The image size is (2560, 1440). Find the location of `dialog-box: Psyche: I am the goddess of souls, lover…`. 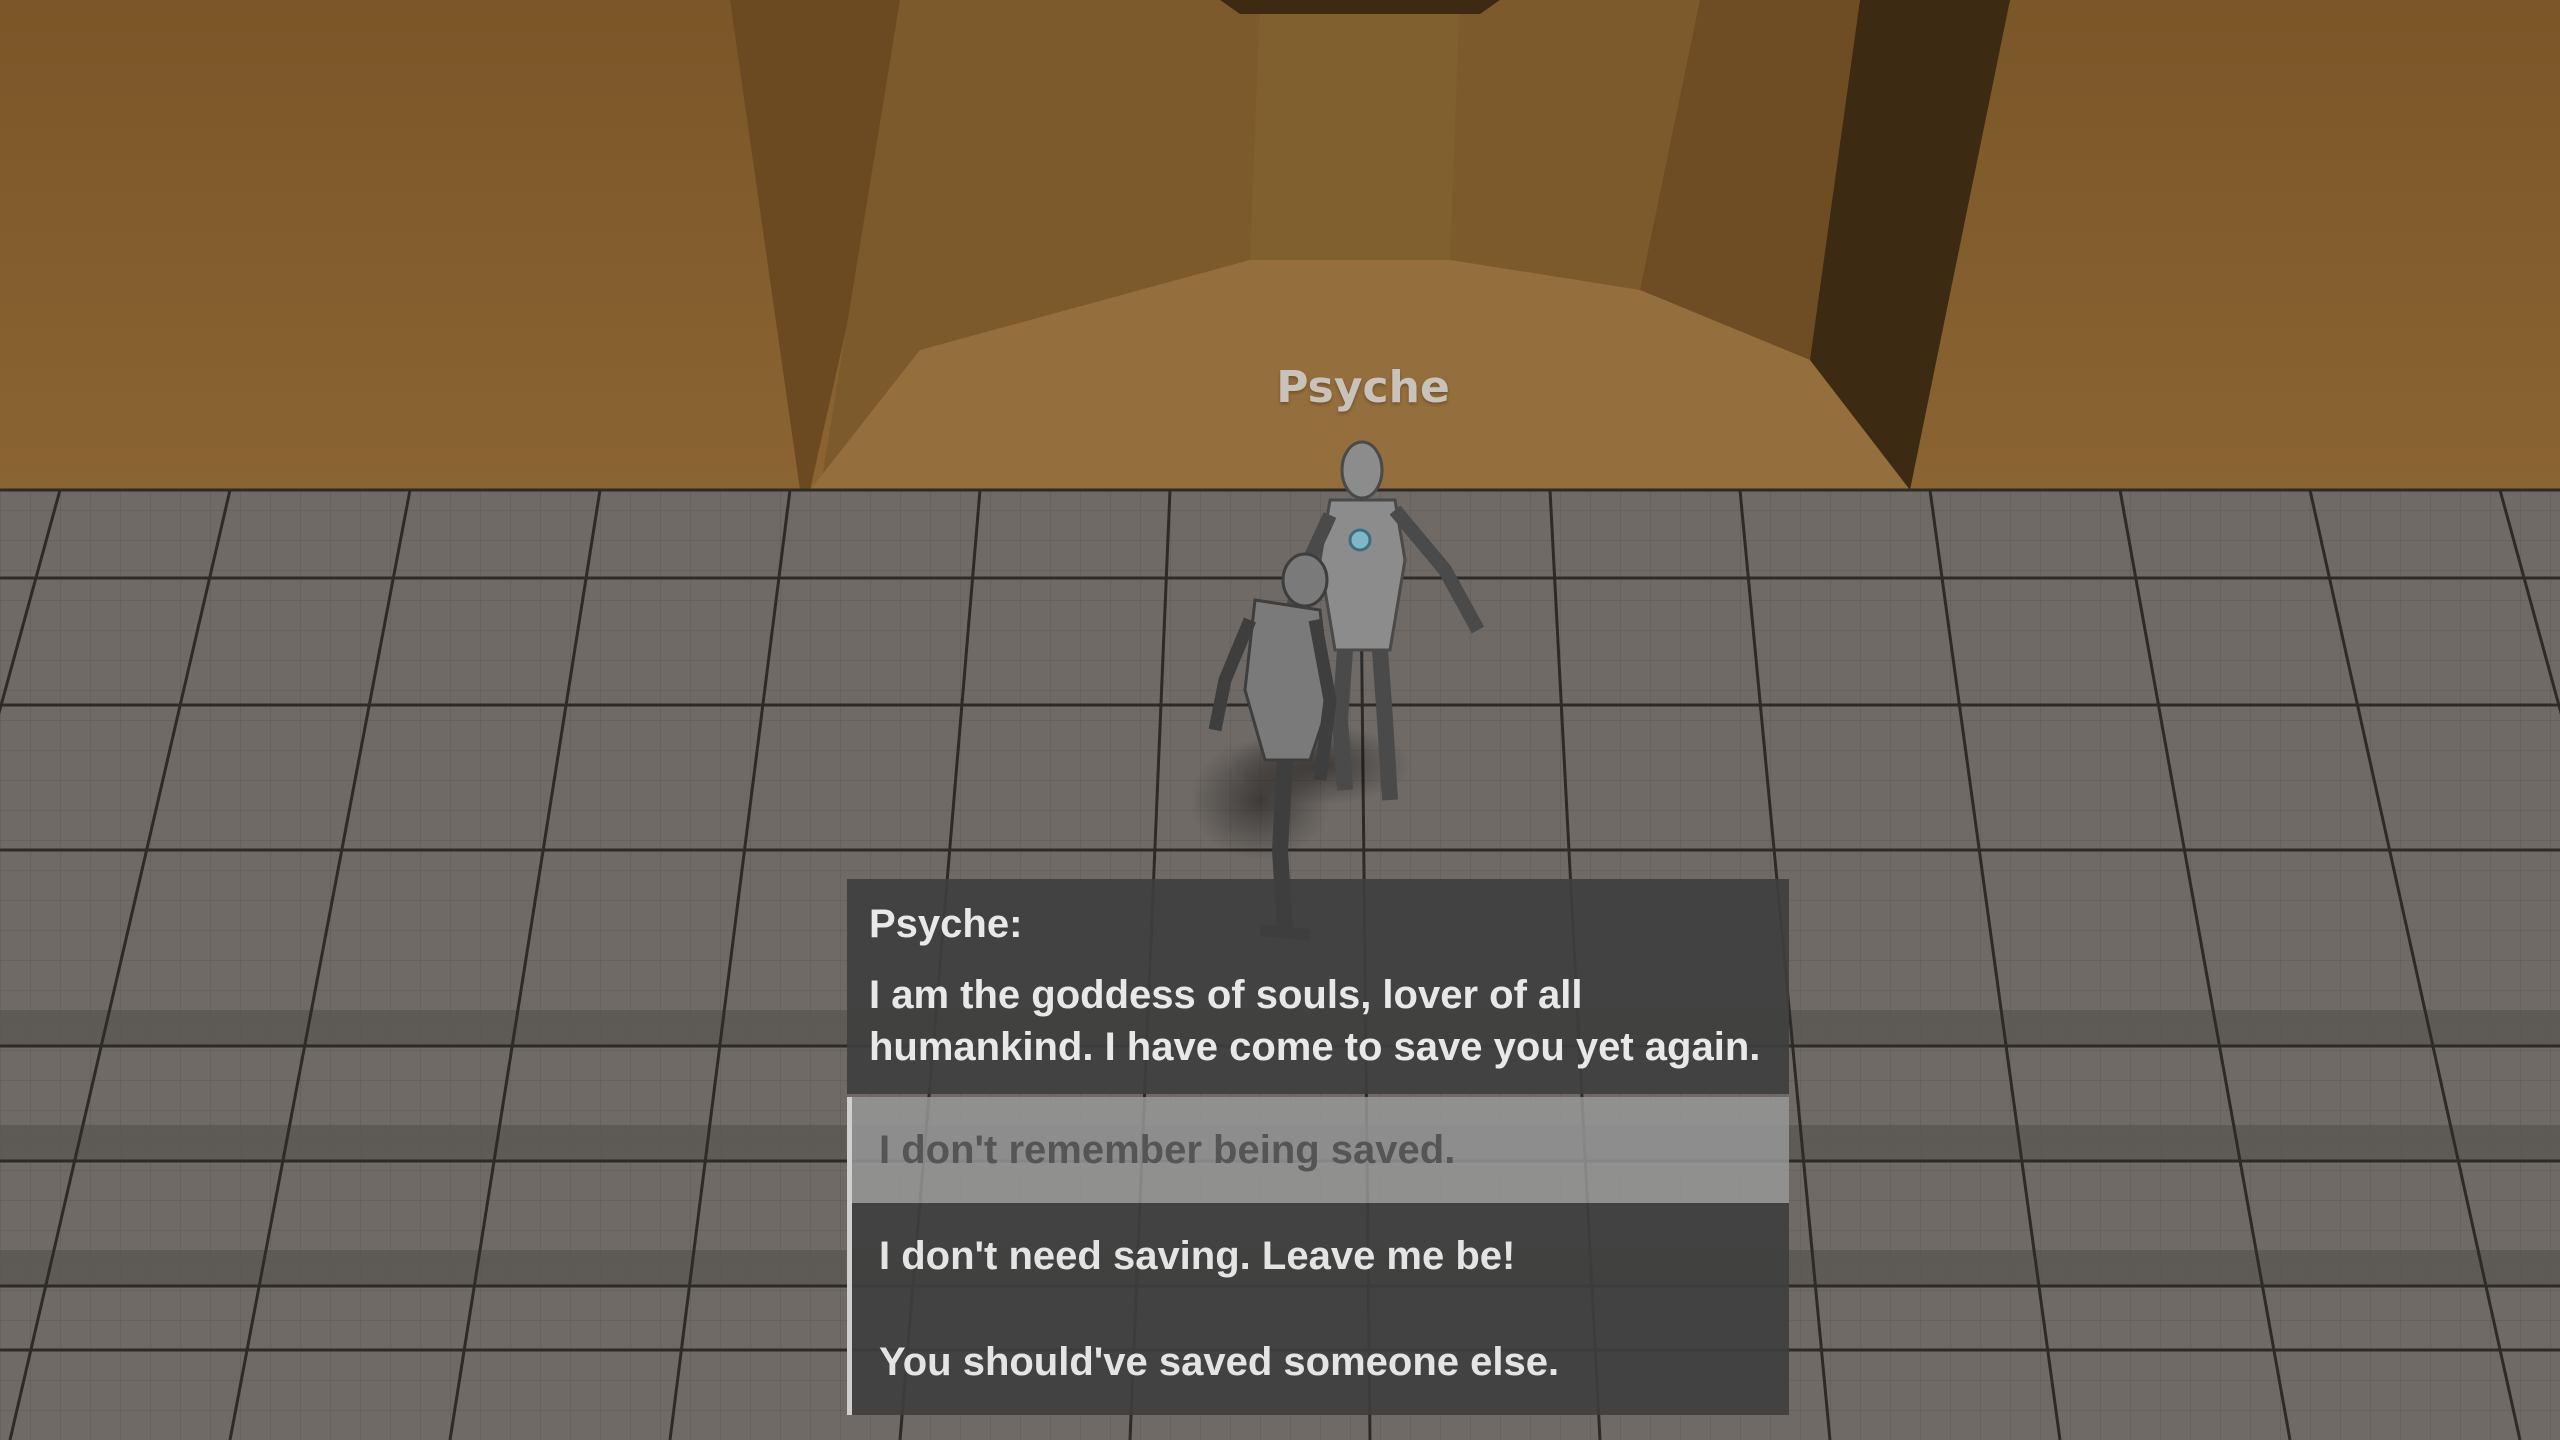

dialog-box: Psyche: I am the goddess of souls, lover… is located at coordinates (1318, 986).